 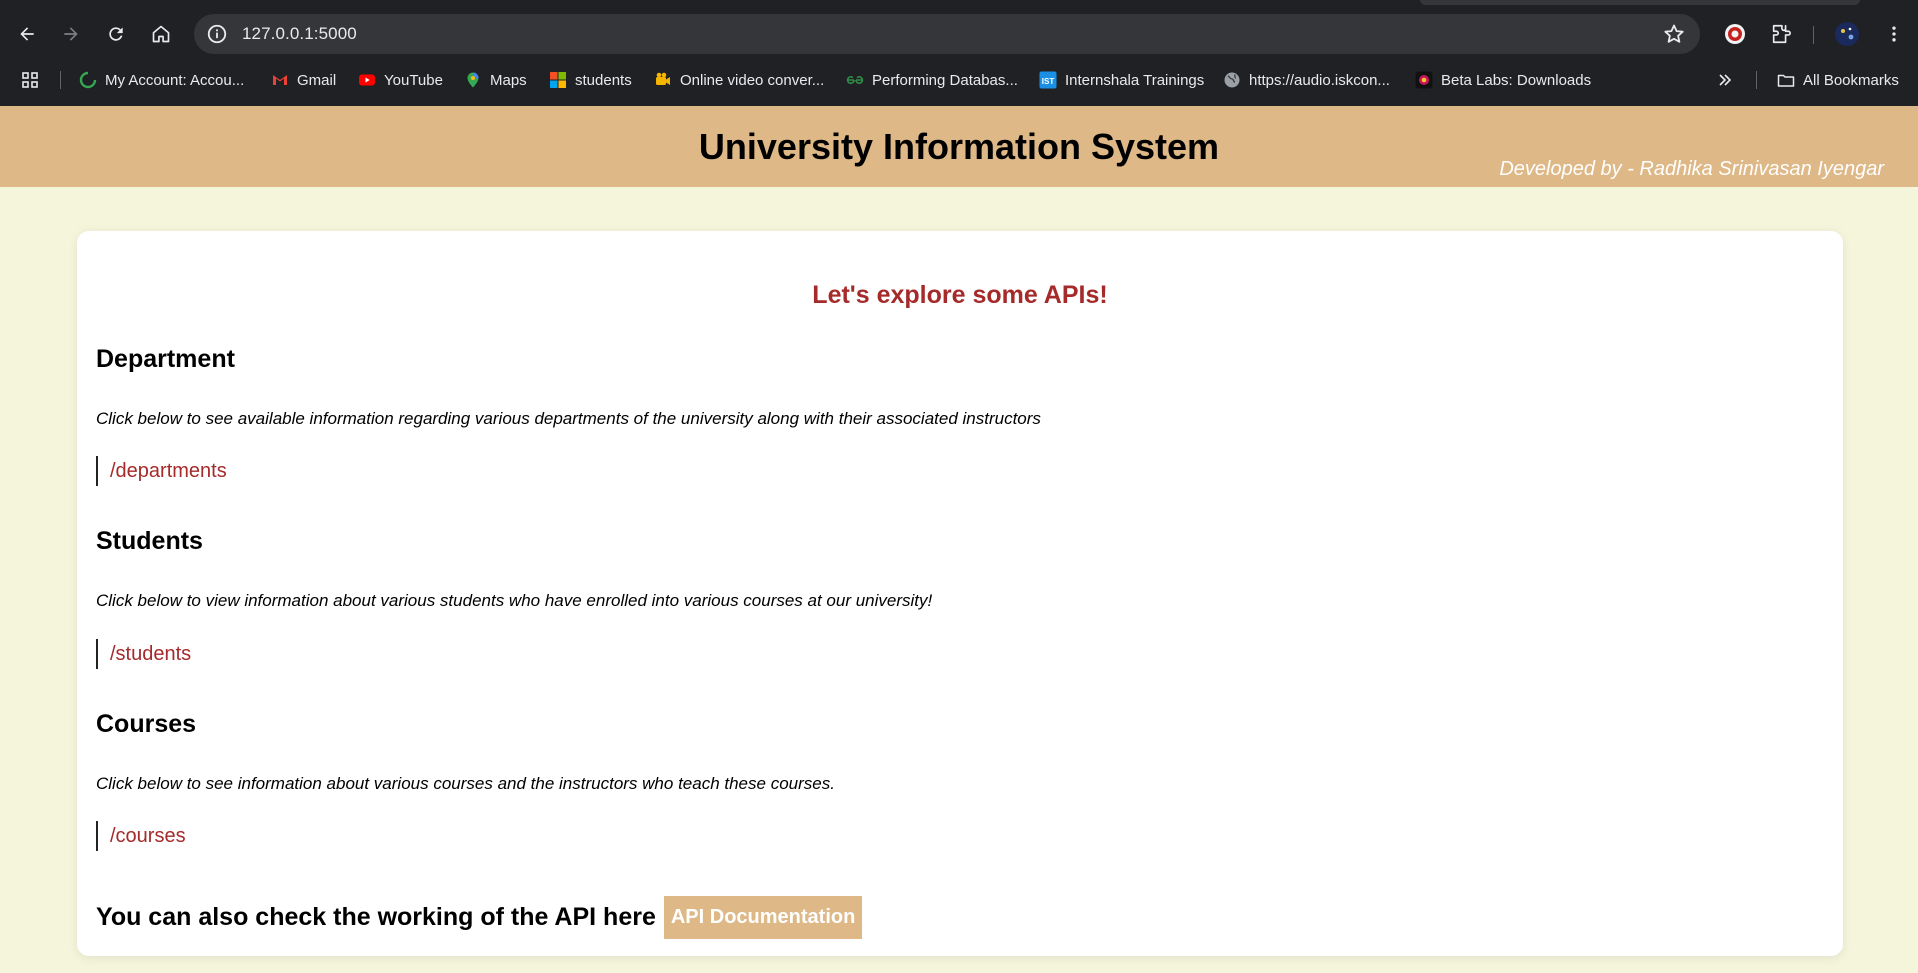 What do you see at coordinates (763, 917) in the screenshot?
I see `api-documentation-button: API Documentation` at bounding box center [763, 917].